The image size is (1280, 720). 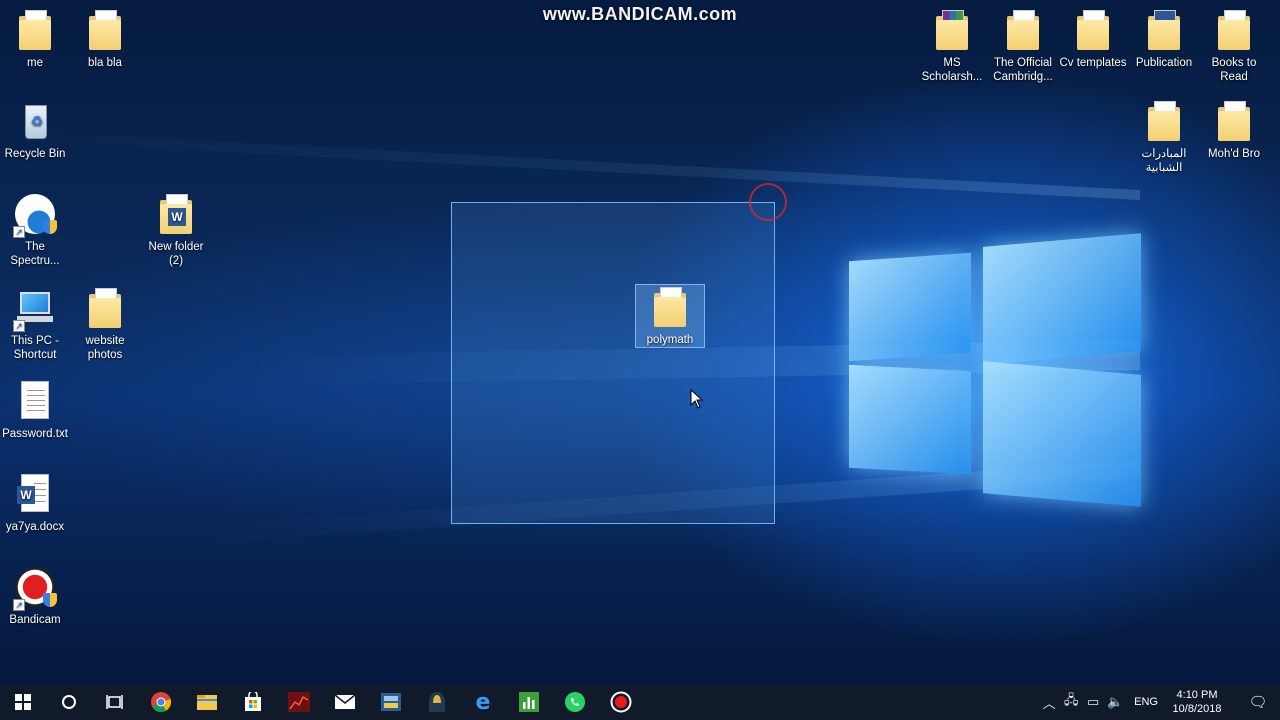 What do you see at coordinates (35, 495) in the screenshot?
I see `word-document-icon: W` at bounding box center [35, 495].